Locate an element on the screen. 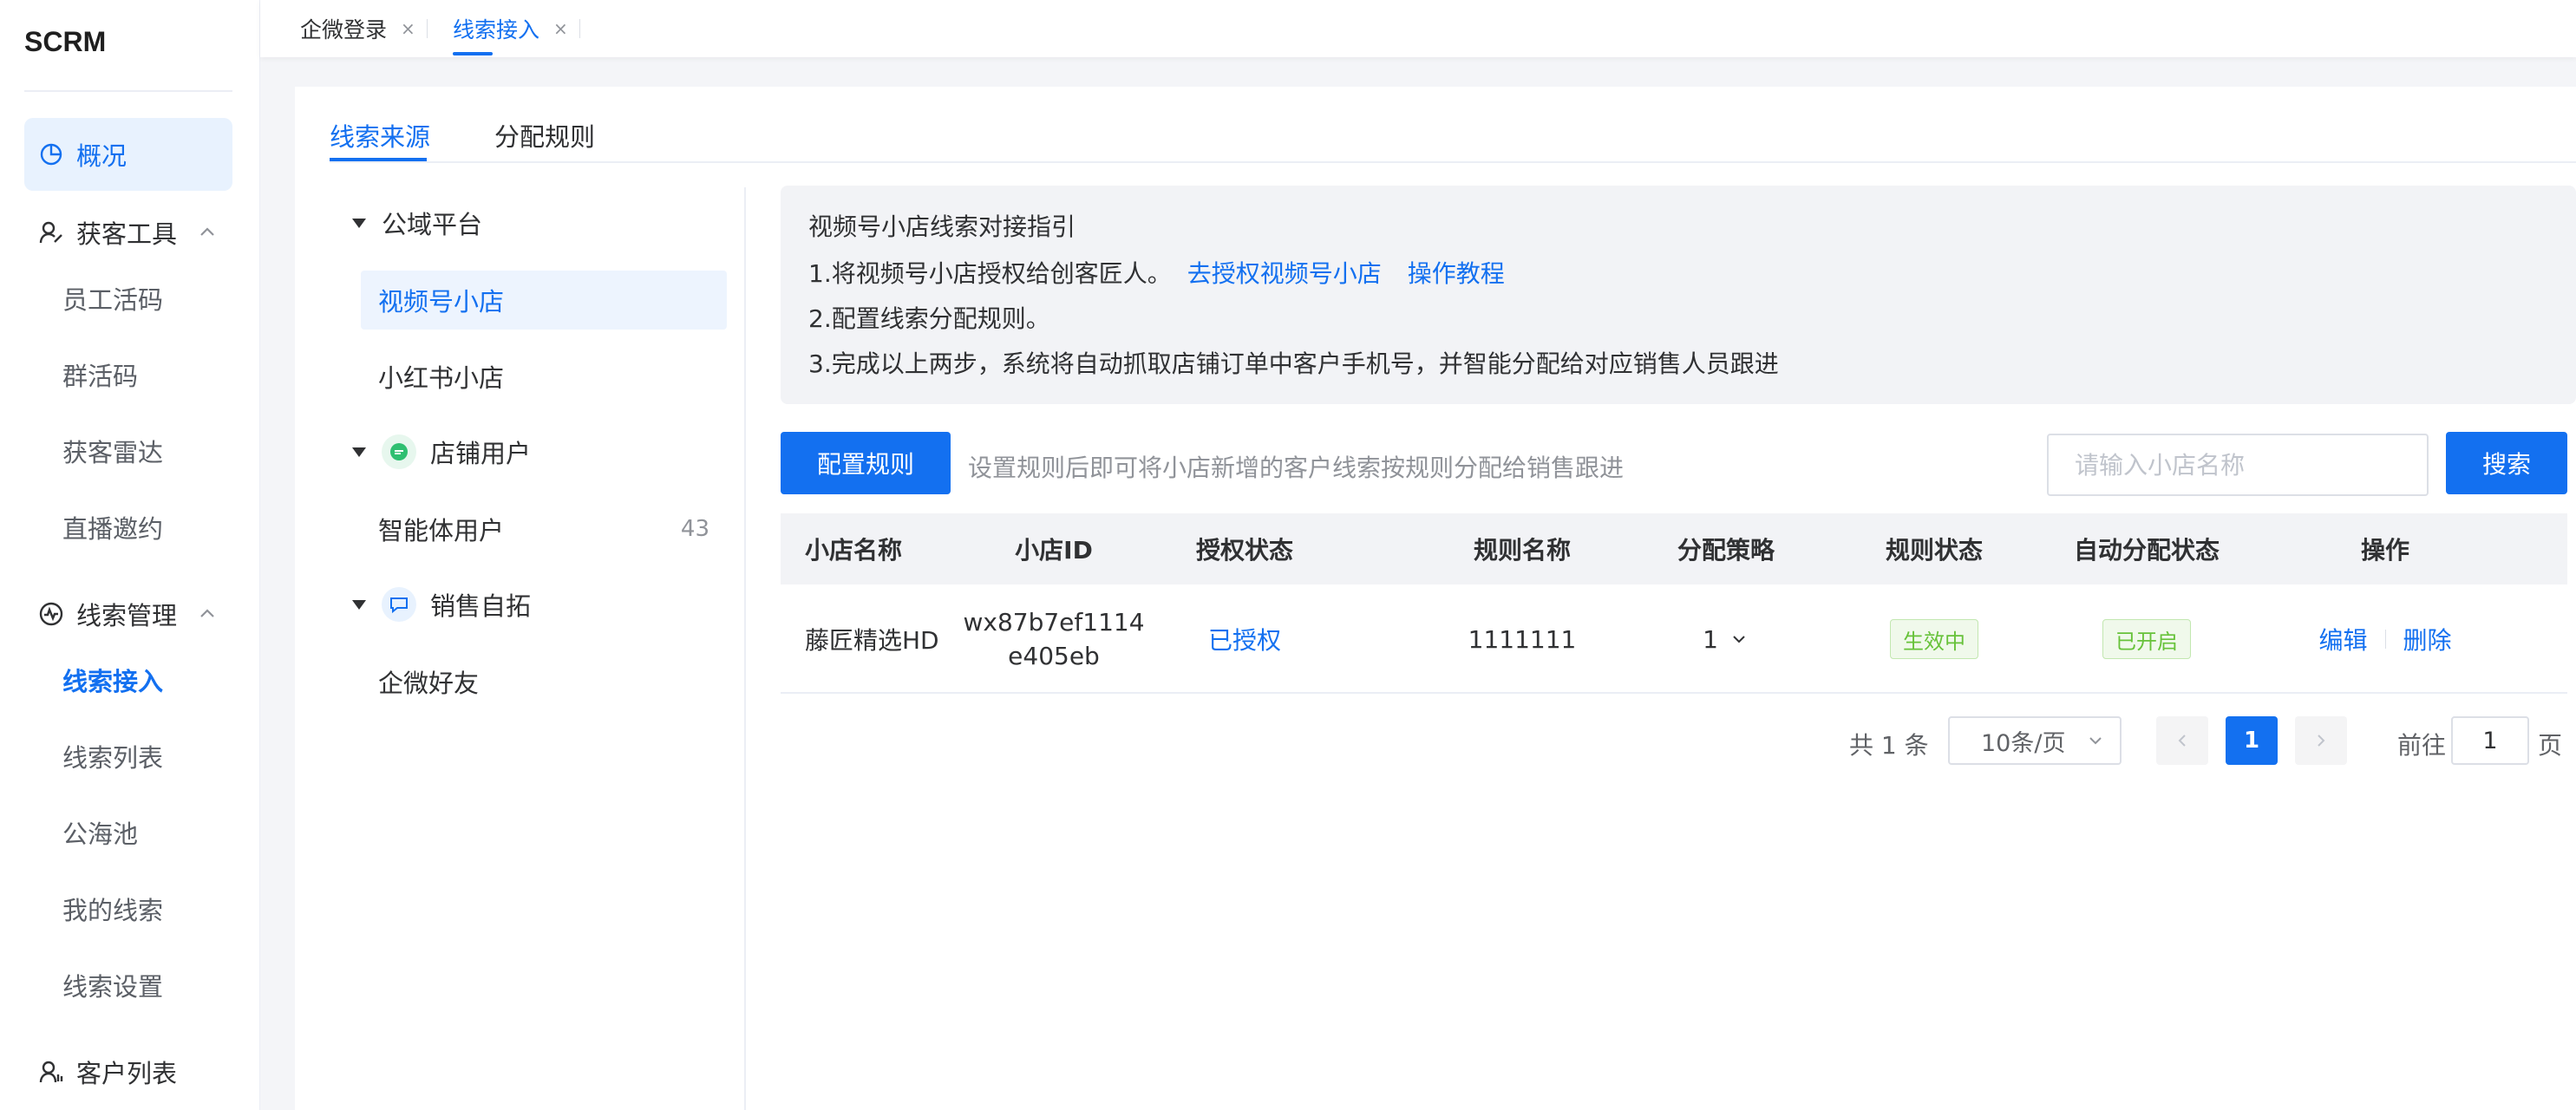 The width and height of the screenshot is (2576, 1110). cell-auto-status: 已开启 is located at coordinates (2147, 639).